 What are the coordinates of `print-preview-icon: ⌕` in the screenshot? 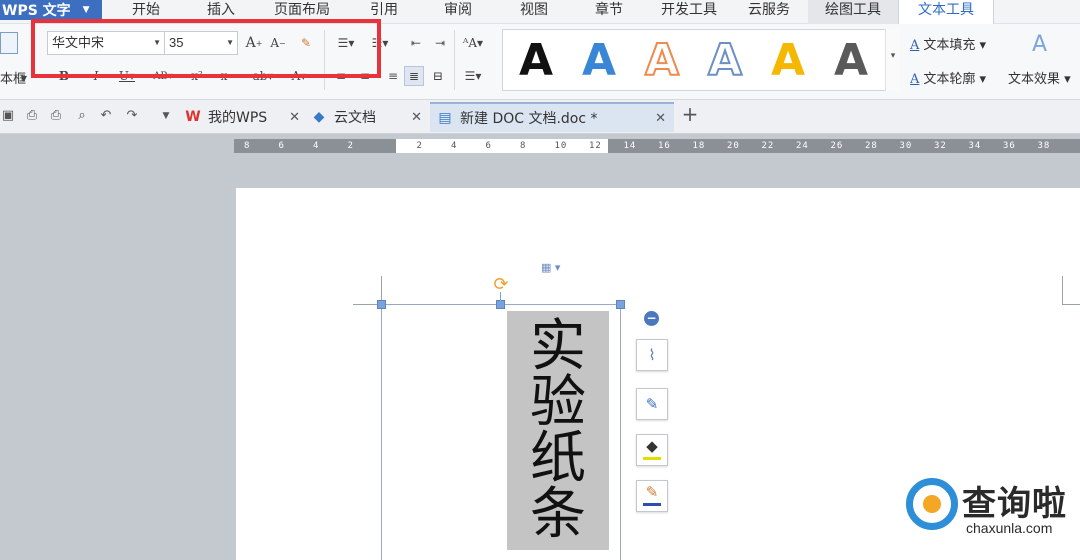 It's located at (82, 116).